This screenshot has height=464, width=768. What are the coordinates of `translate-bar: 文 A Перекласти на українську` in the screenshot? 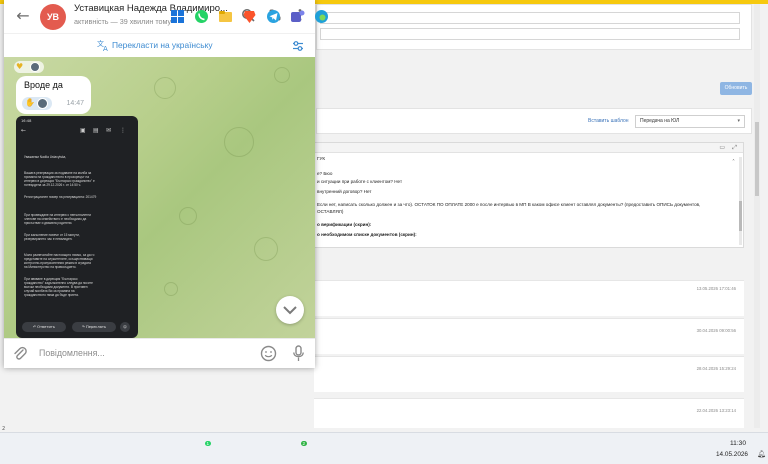 It's located at (159, 45).